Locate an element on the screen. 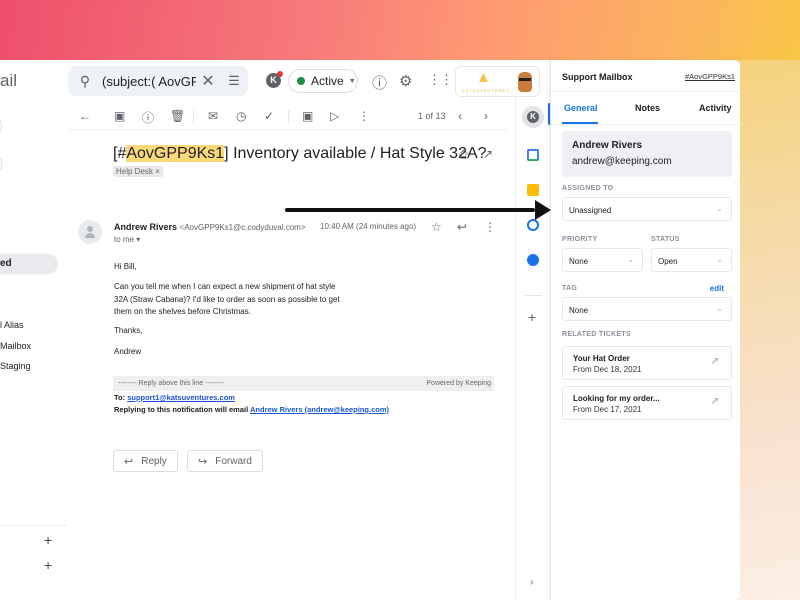 The height and width of the screenshot is (600, 800). mark-unread-icon: ✉ is located at coordinates (213, 116).